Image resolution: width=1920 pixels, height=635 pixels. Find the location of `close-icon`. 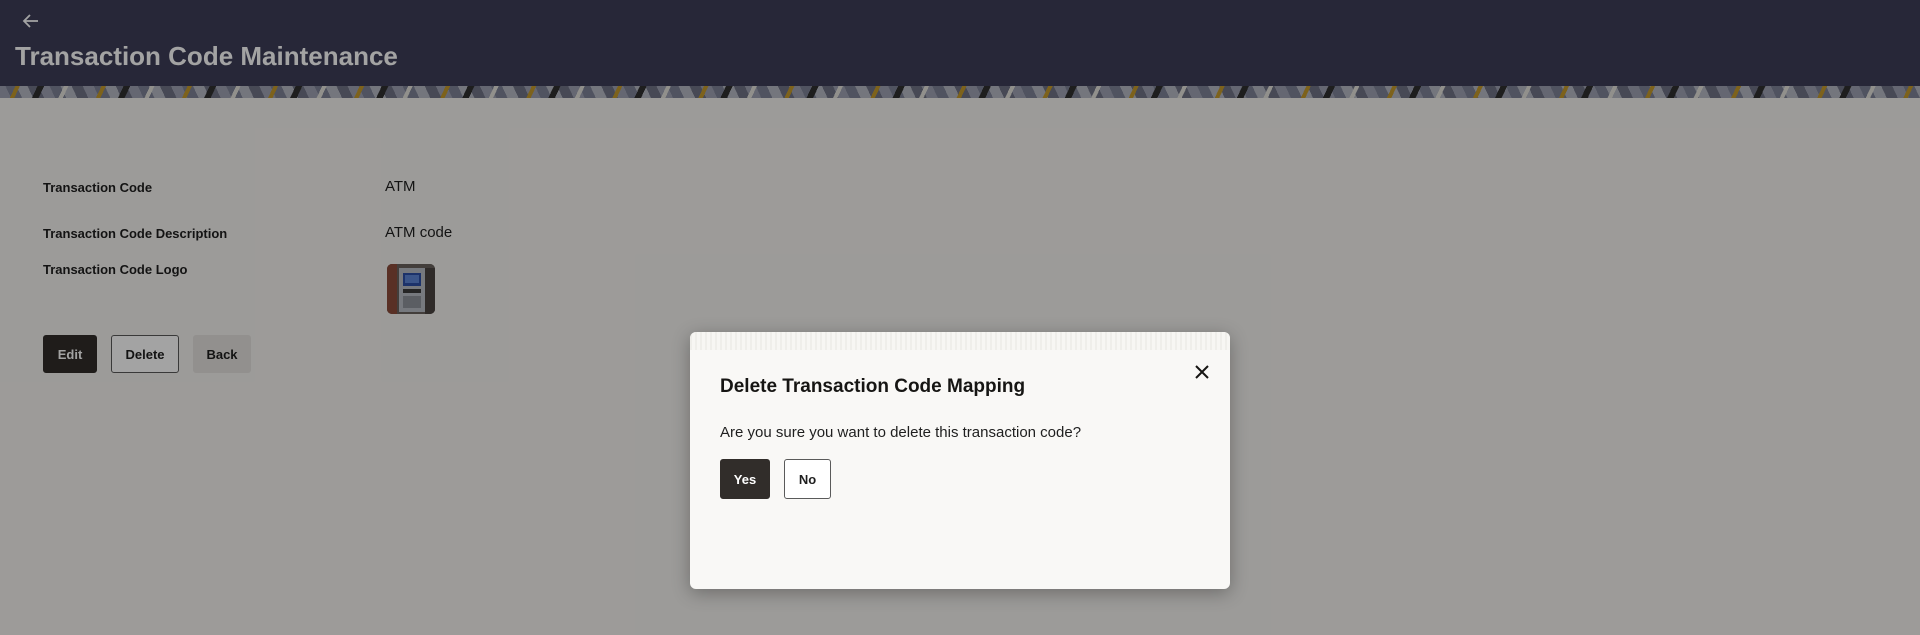

close-icon is located at coordinates (1202, 372).